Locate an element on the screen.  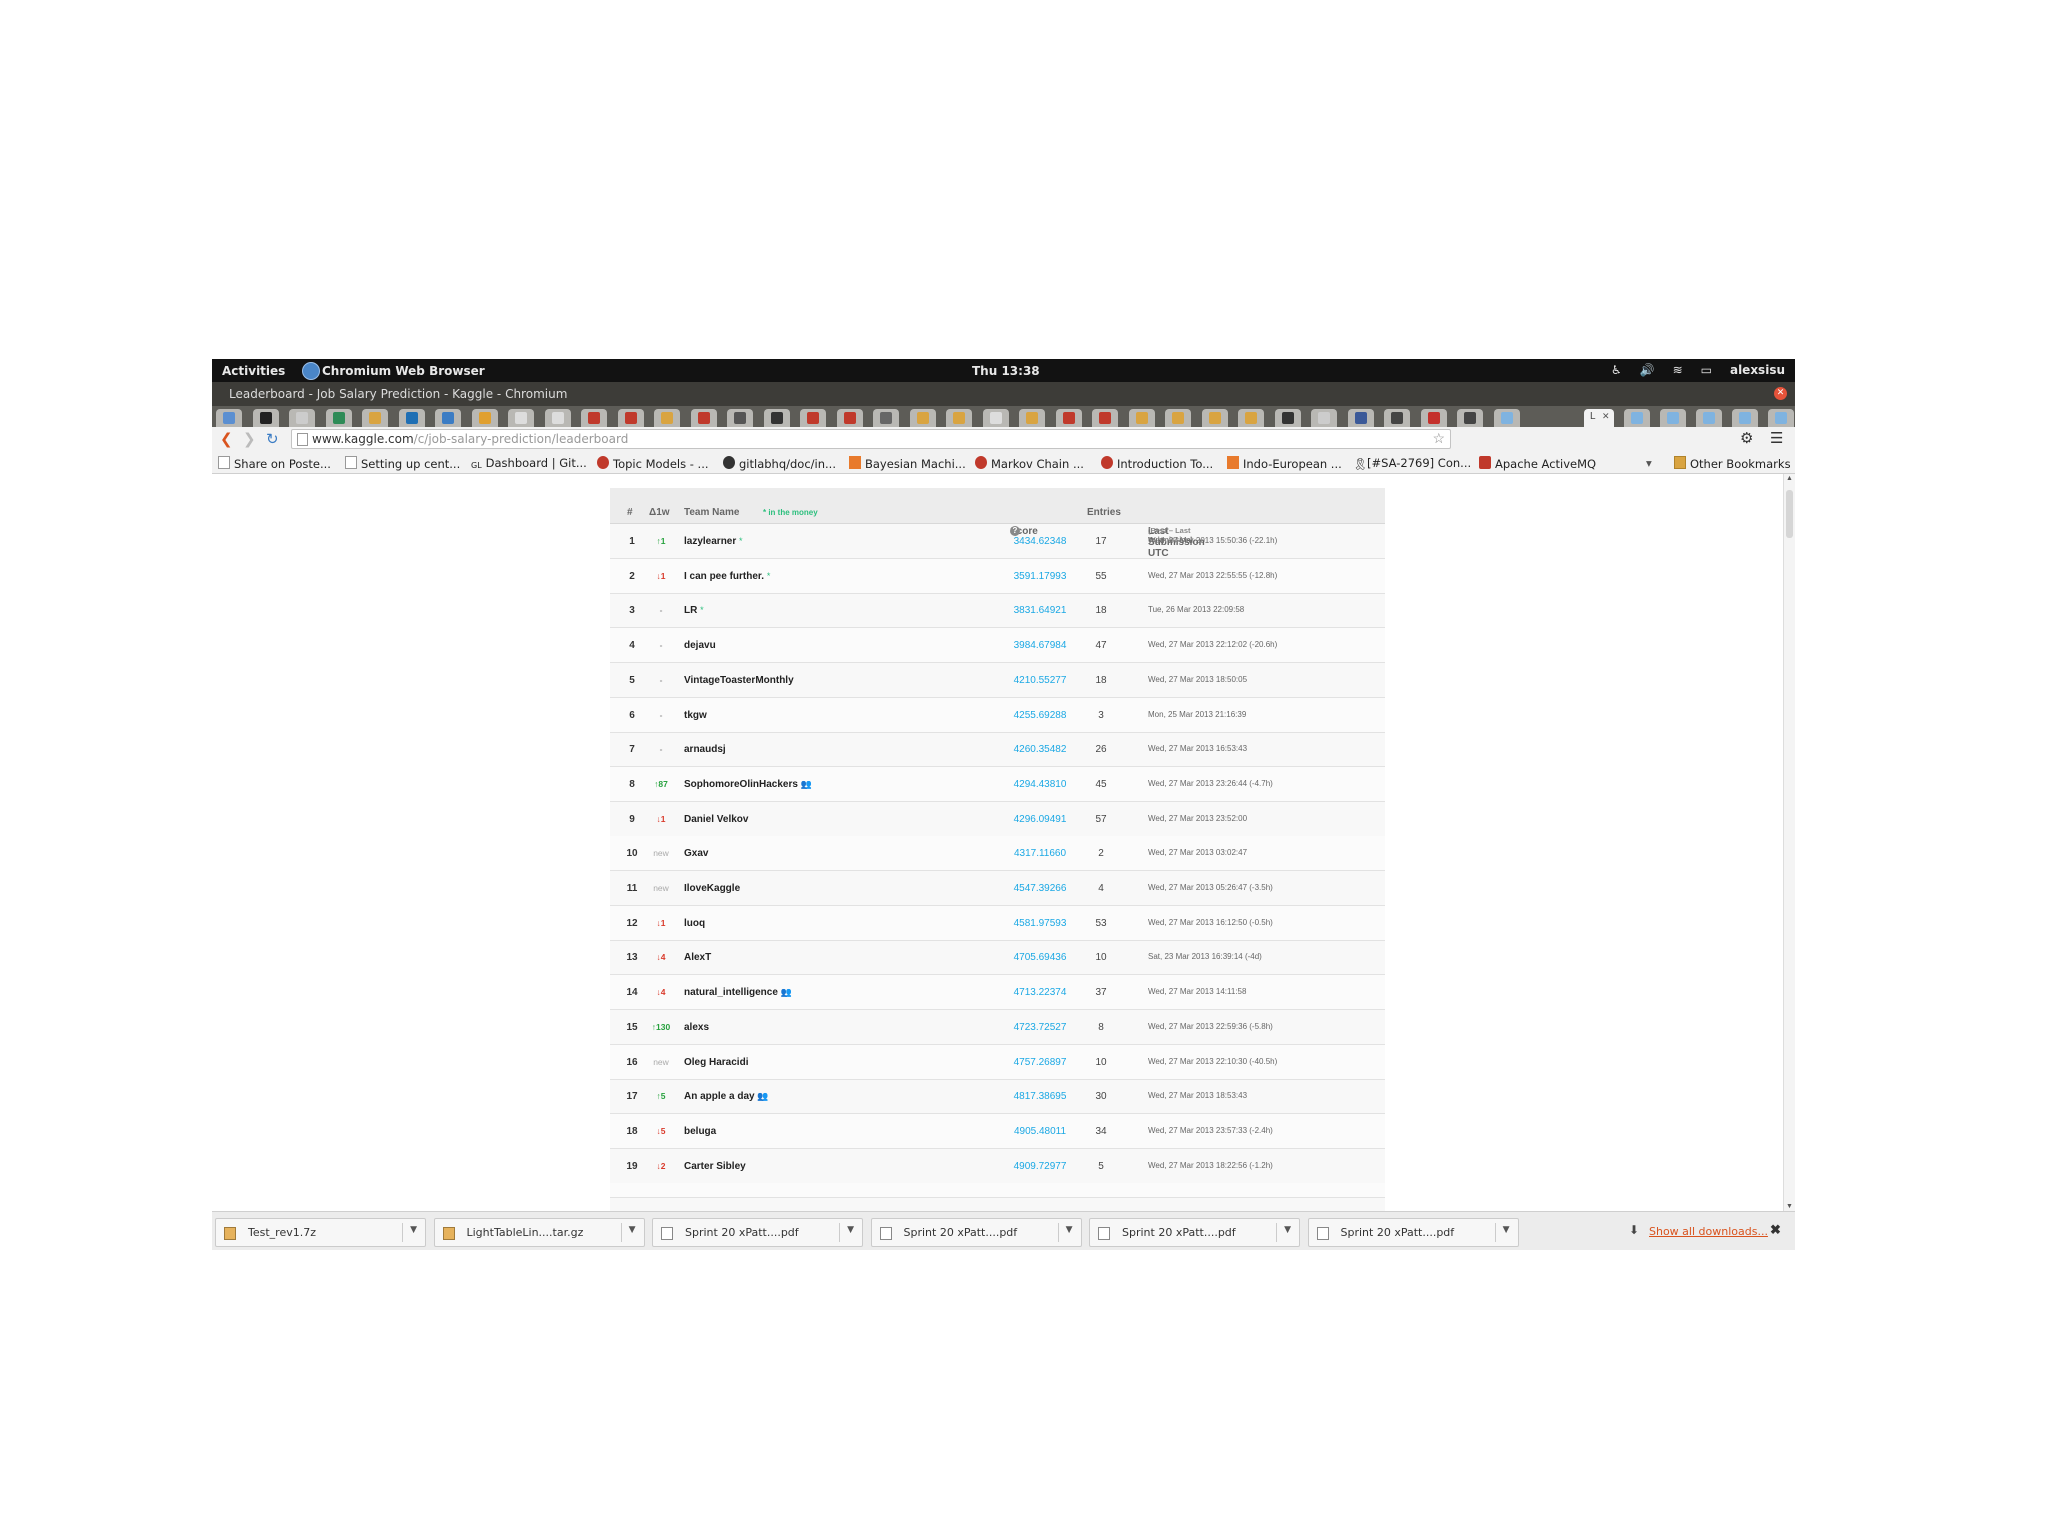
team-name-link: Oleg Haracidi is located at coordinates (716, 1062).